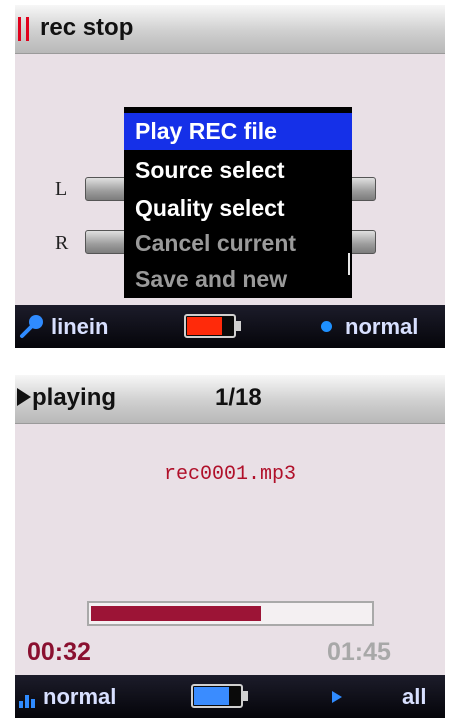 This screenshot has height=723, width=460. What do you see at coordinates (74, 397) in the screenshot?
I see `playback-status-title: playing` at bounding box center [74, 397].